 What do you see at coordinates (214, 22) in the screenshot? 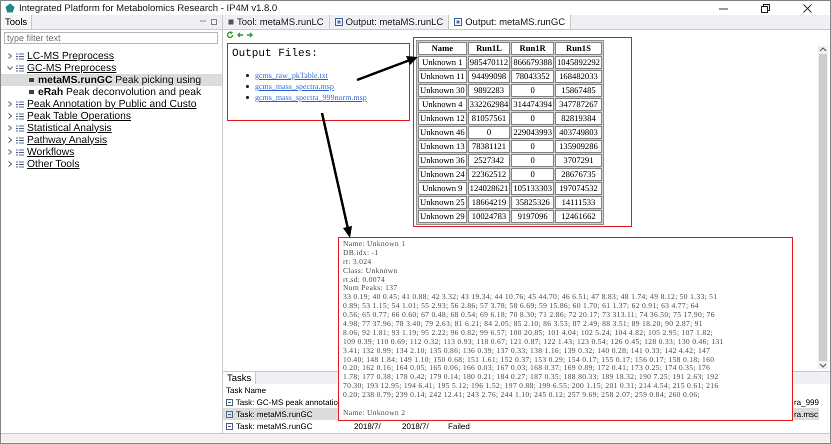
I see `maximize-icon` at bounding box center [214, 22].